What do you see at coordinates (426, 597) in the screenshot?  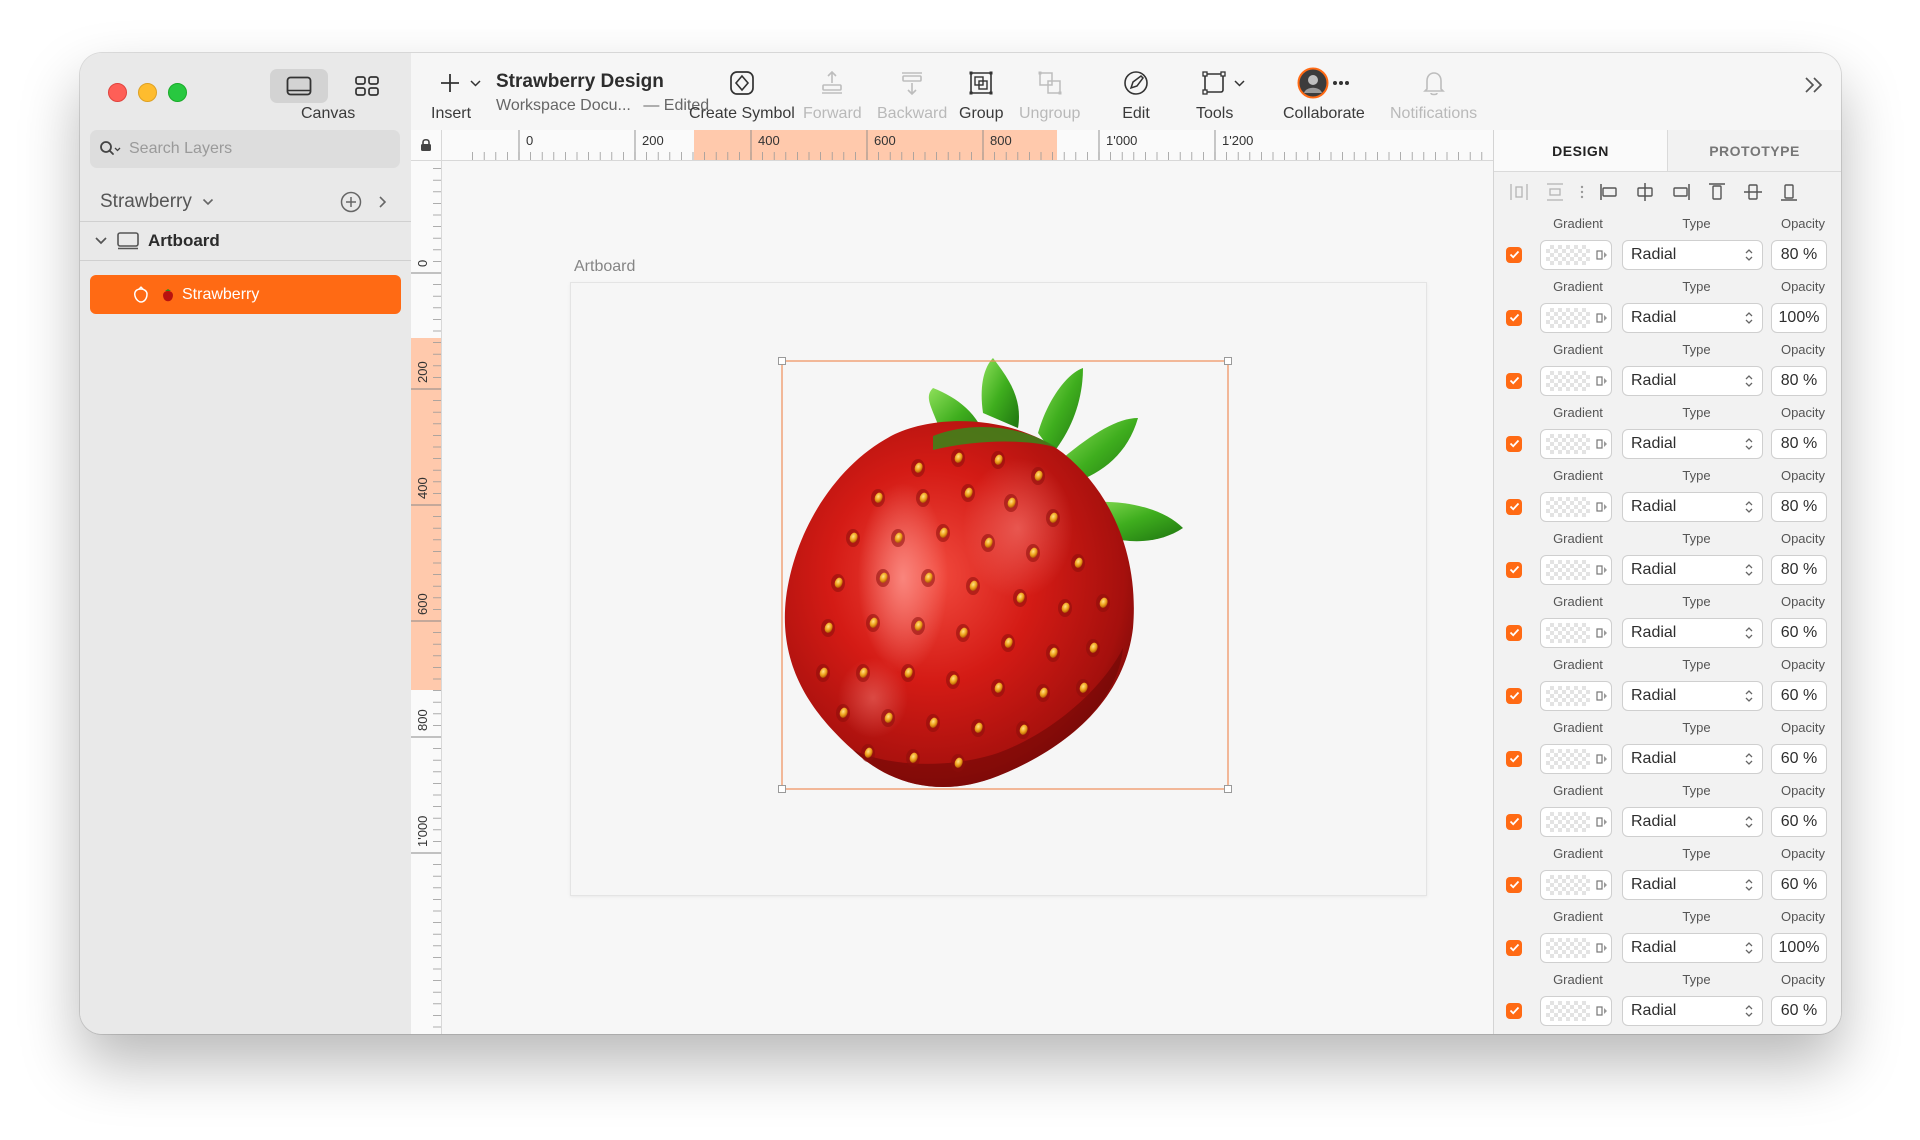 I see `vertical-ruler: 0 200 400 600 800 1'000` at bounding box center [426, 597].